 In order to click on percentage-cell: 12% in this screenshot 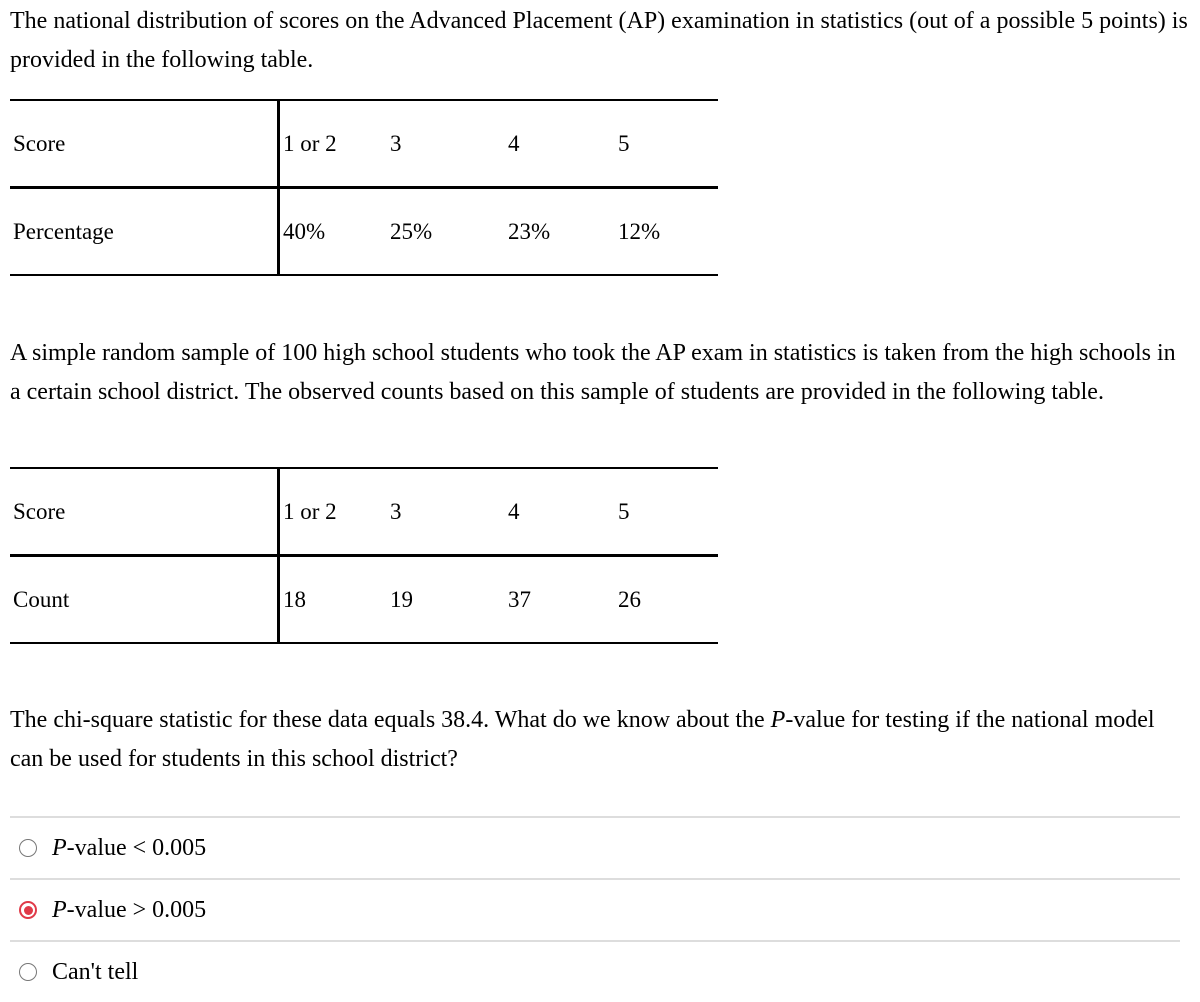, I will do `click(668, 231)`.